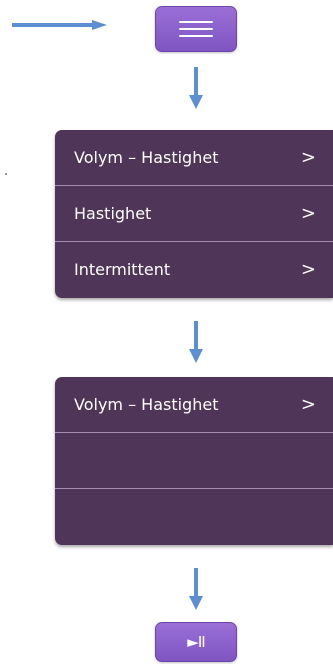 This screenshot has width=333, height=664. What do you see at coordinates (59, 25) in the screenshot?
I see `right-arrow-icon` at bounding box center [59, 25].